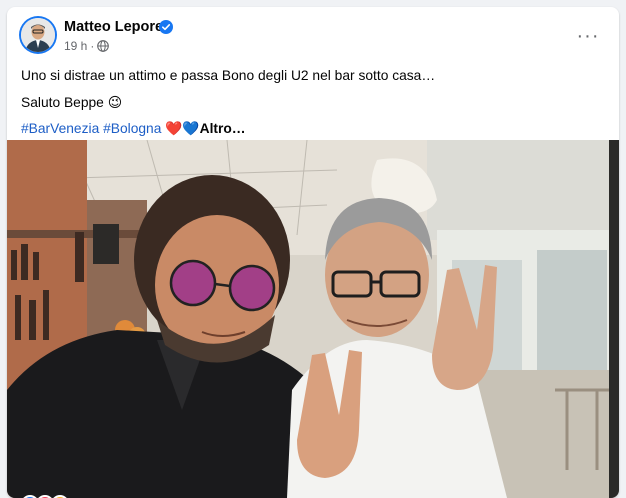 The height and width of the screenshot is (498, 626). I want to click on post-text-line: Saluto Beppe 😉, so click(71, 103).